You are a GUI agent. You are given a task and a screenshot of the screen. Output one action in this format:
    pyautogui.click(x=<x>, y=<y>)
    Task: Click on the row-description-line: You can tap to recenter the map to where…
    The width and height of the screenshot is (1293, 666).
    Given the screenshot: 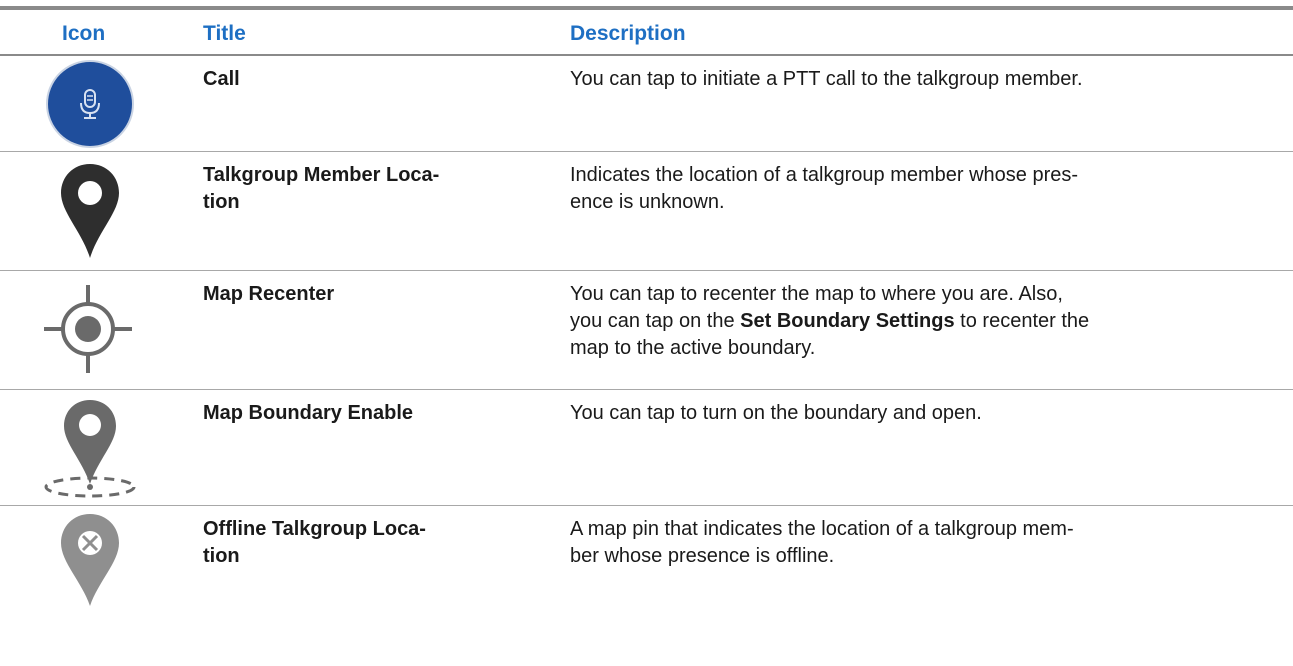 What is the action you would take?
    pyautogui.click(x=816, y=294)
    